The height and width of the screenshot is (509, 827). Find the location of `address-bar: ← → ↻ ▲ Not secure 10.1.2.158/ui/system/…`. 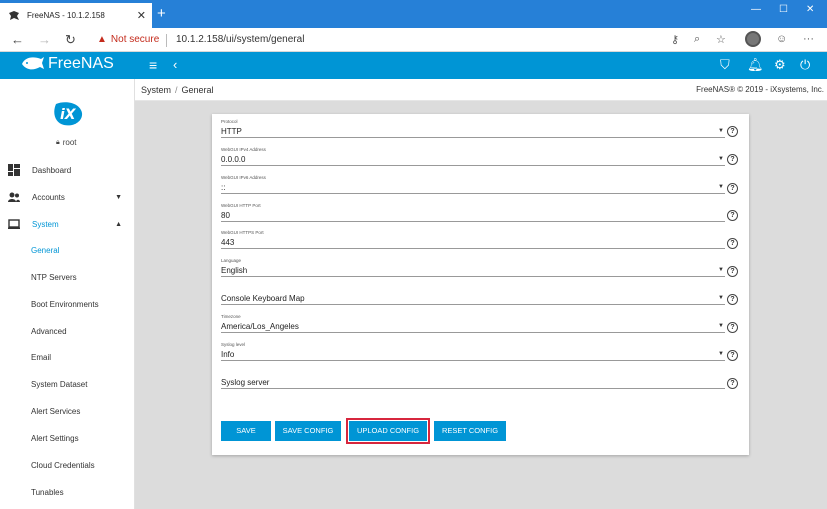

address-bar: ← → ↻ ▲ Not secure 10.1.2.158/ui/system/… is located at coordinates (413, 40).